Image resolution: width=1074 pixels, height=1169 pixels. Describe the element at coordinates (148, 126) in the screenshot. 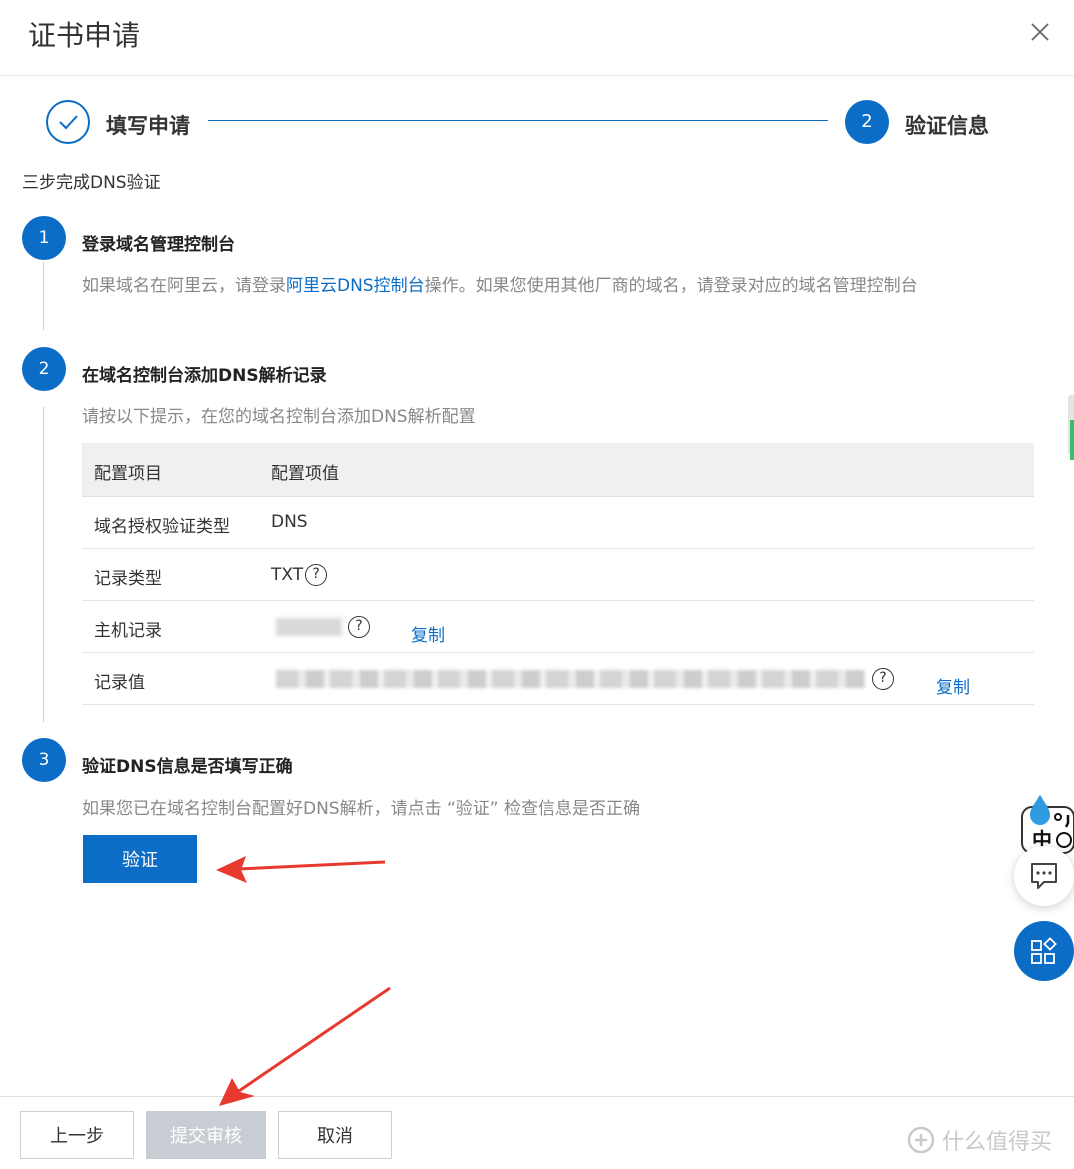

I see `step1-label: 填写申请` at that location.